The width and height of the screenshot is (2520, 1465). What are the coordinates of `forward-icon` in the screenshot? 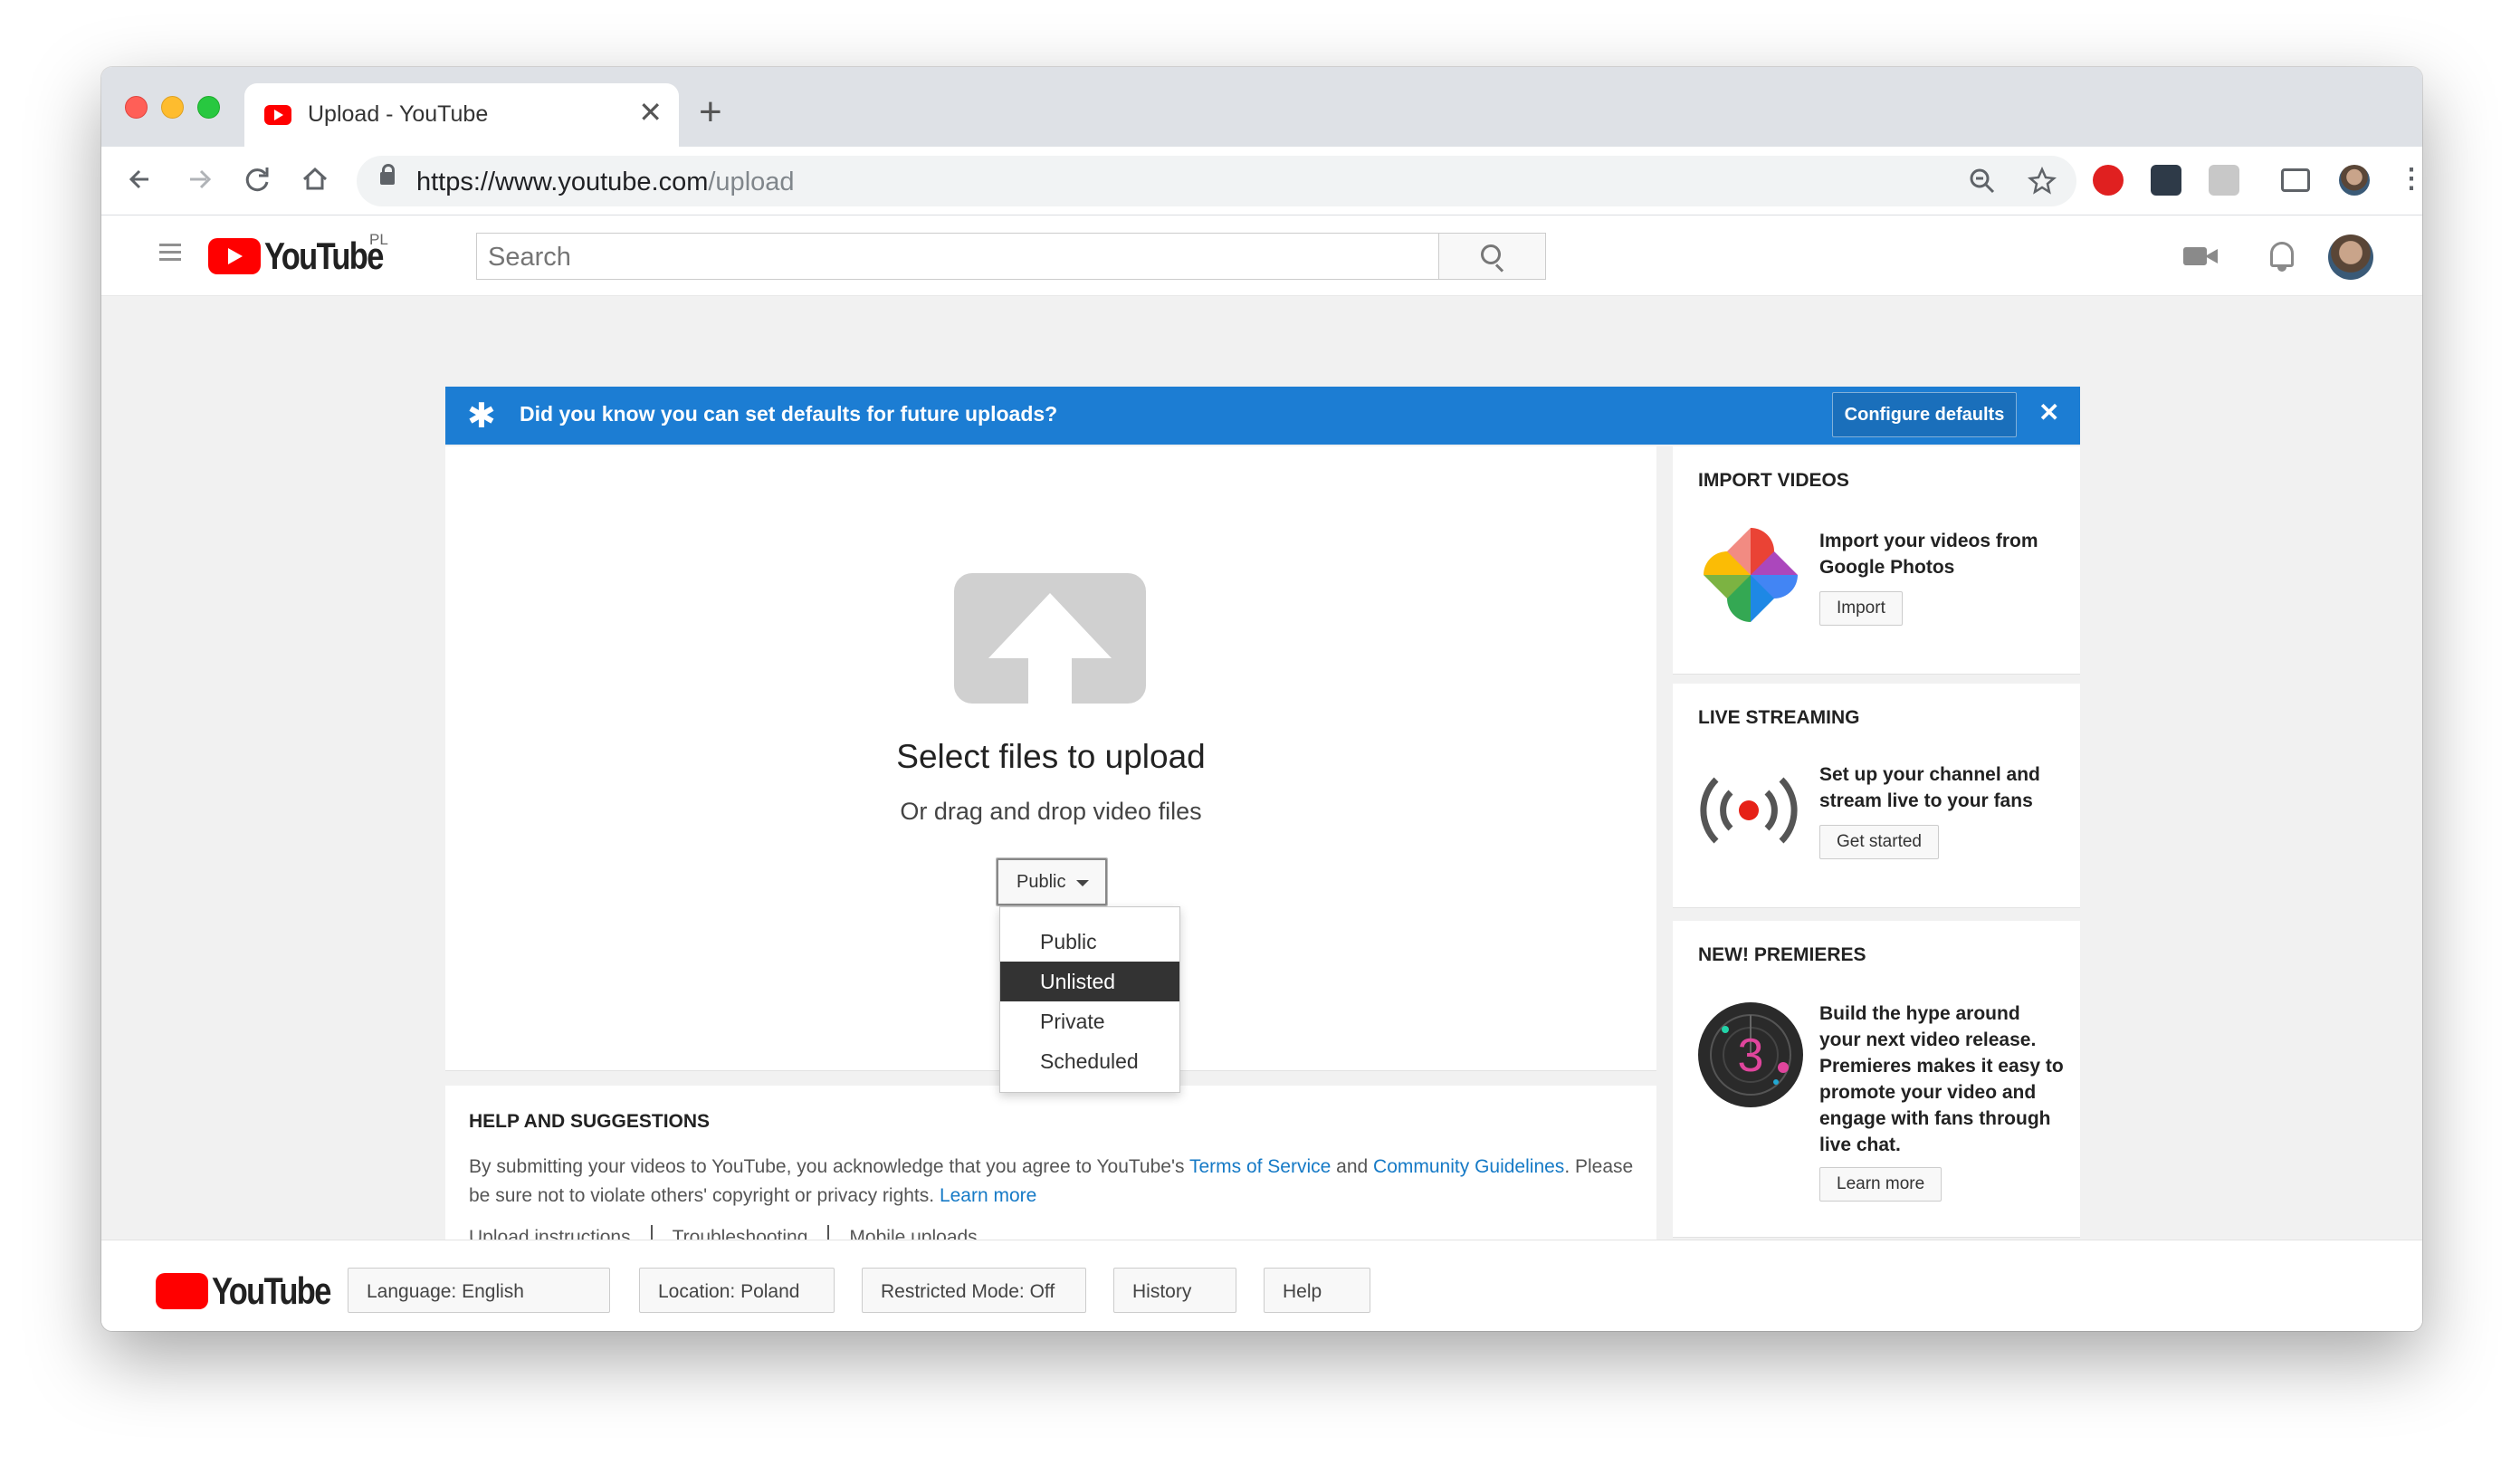 It's located at (199, 179).